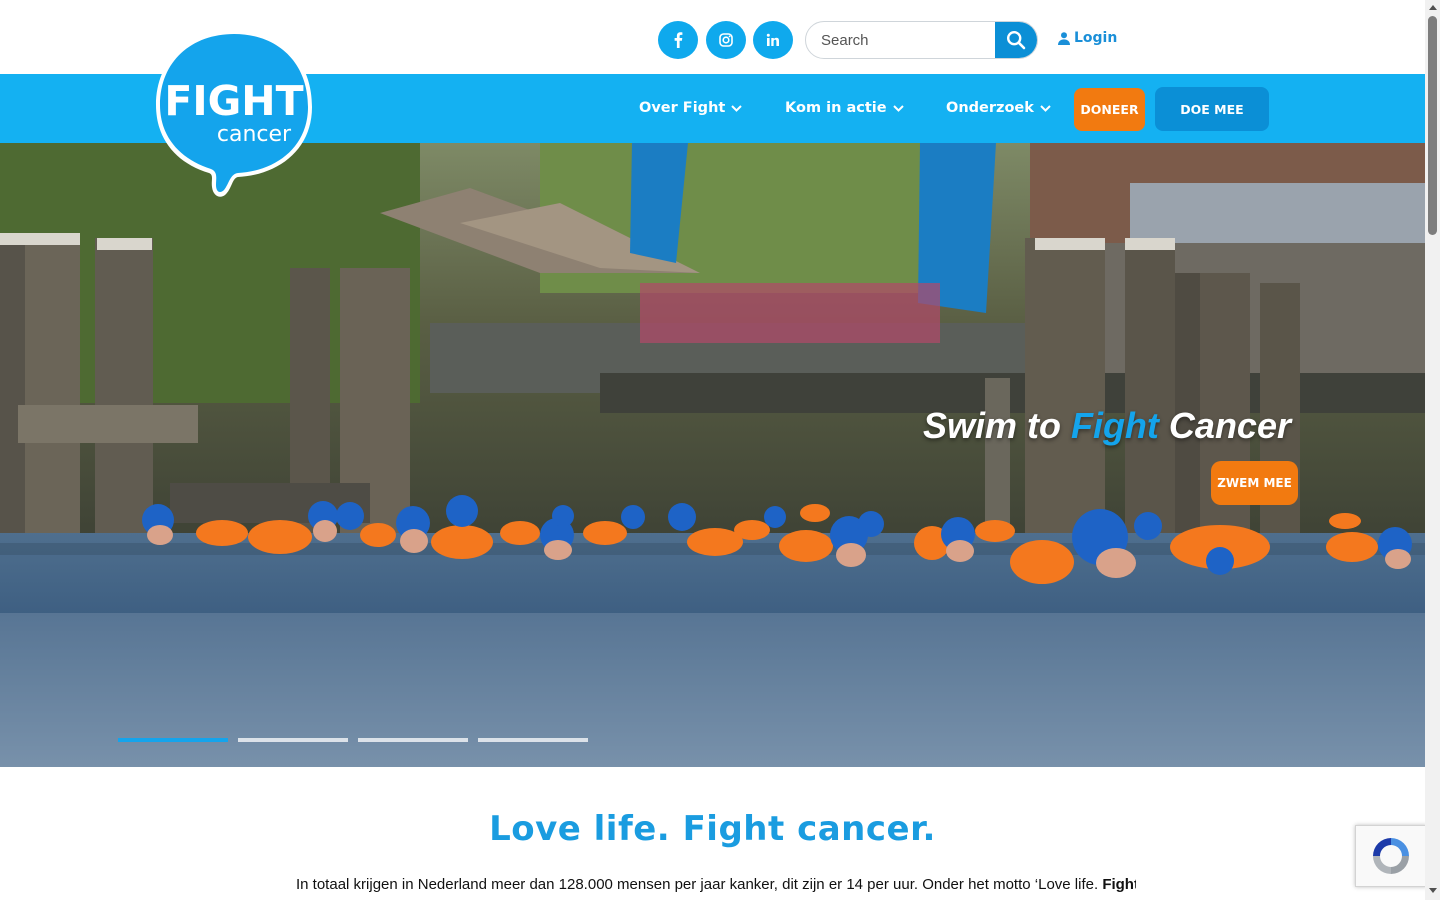 Image resolution: width=1440 pixels, height=900 pixels. What do you see at coordinates (1109, 109) in the screenshot?
I see `doneer-button: DONEER` at bounding box center [1109, 109].